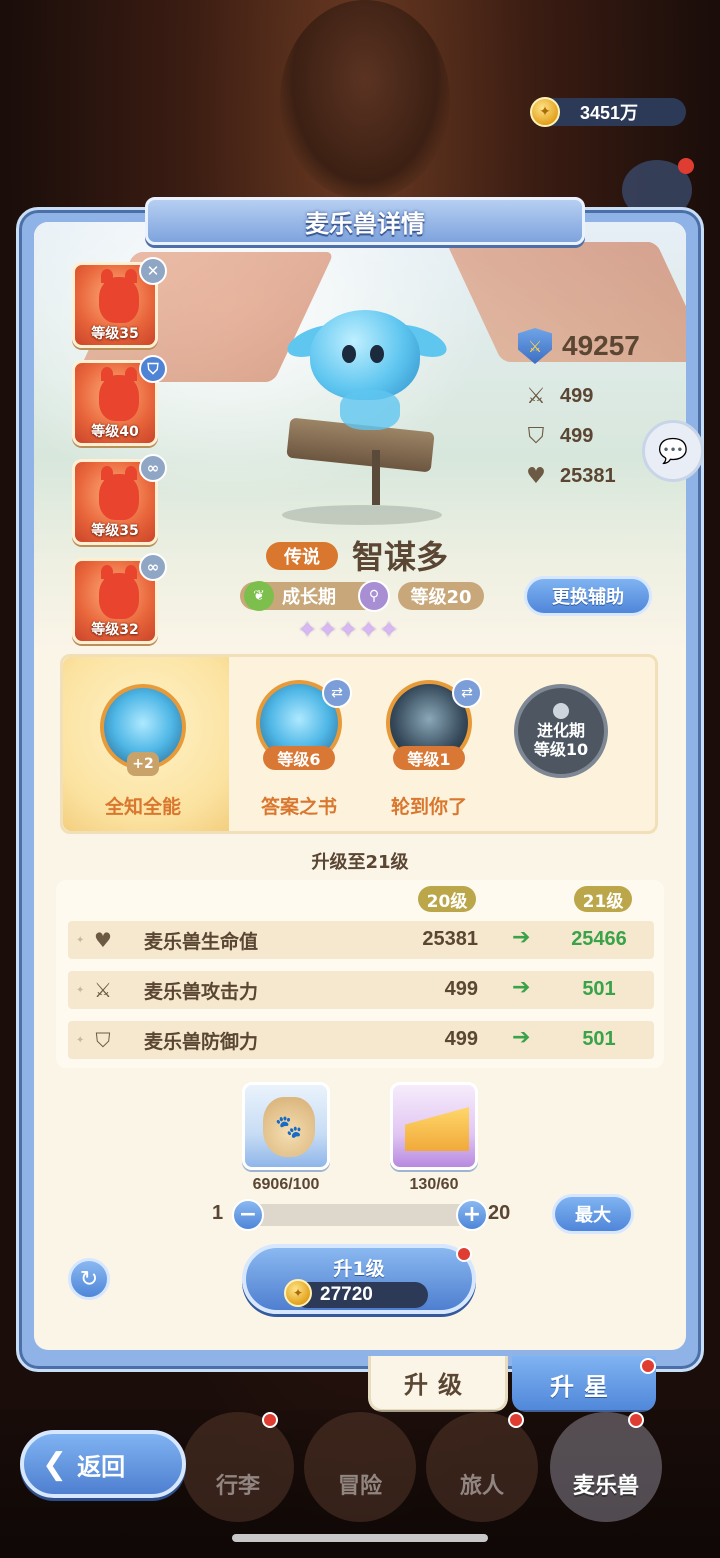 This screenshot has width=720, height=1558. What do you see at coordinates (472, 1215) in the screenshot?
I see `plus-button: +` at bounding box center [472, 1215].